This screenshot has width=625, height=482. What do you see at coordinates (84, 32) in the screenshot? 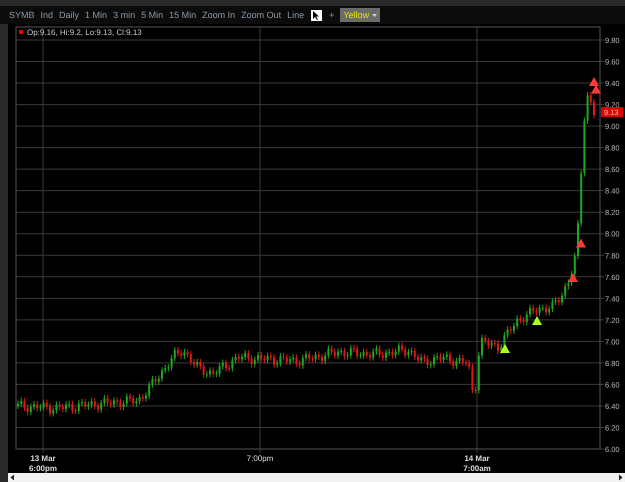
I see `ohlc-readout: Op:9.16, Hi:9.2, Lo:9.13, Cl:9.13` at bounding box center [84, 32].